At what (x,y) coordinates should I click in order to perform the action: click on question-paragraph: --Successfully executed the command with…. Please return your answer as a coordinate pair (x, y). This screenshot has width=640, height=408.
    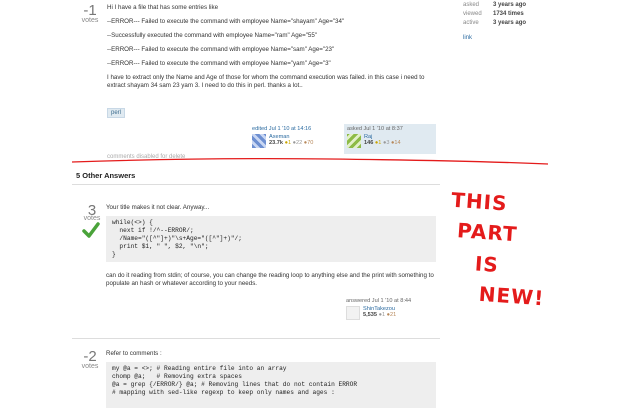
    Looking at the image, I should click on (212, 35).